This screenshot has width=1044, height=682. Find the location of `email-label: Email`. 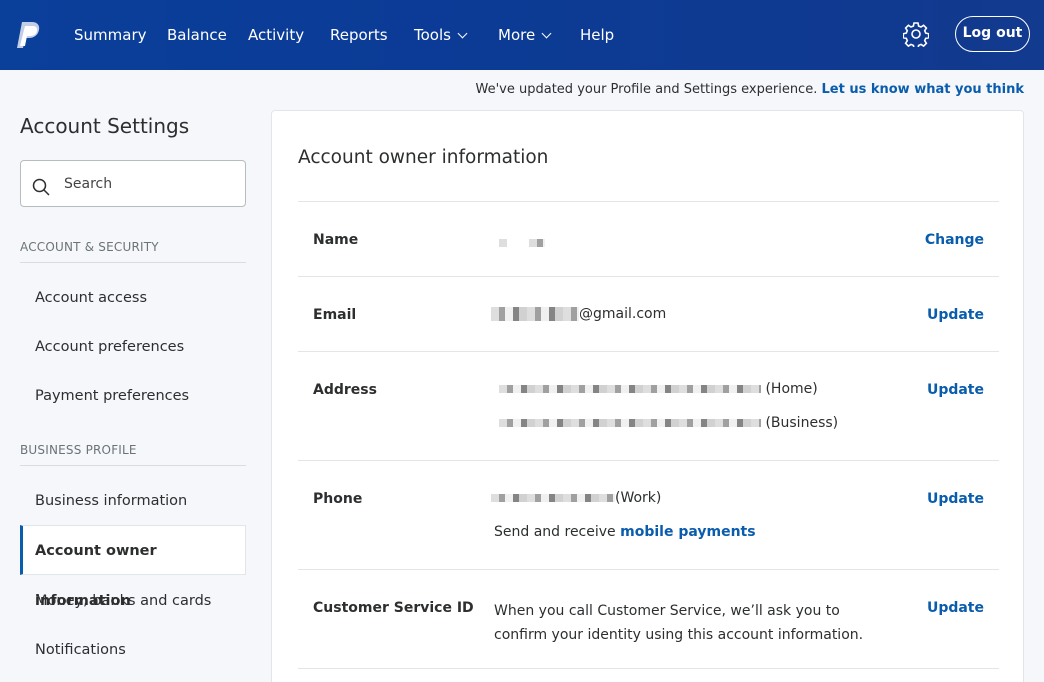

email-label: Email is located at coordinates (335, 315).